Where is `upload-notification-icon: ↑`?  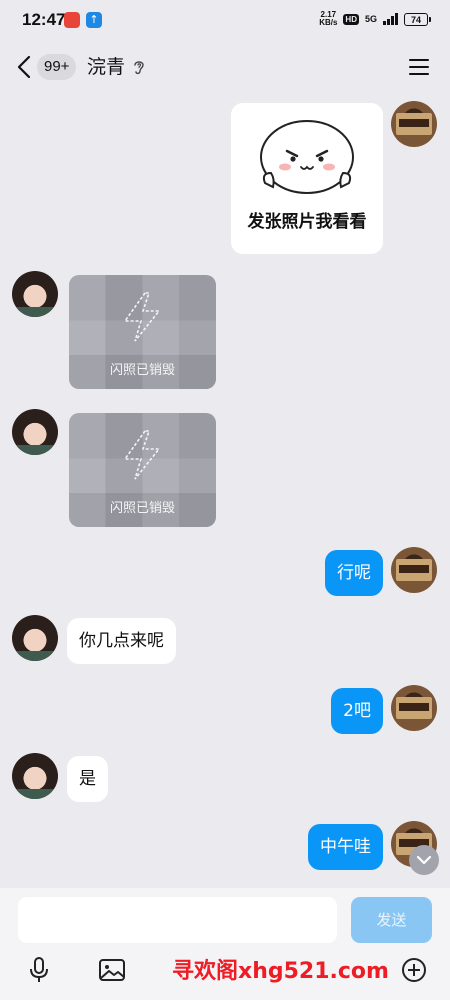 upload-notification-icon: ↑ is located at coordinates (94, 20).